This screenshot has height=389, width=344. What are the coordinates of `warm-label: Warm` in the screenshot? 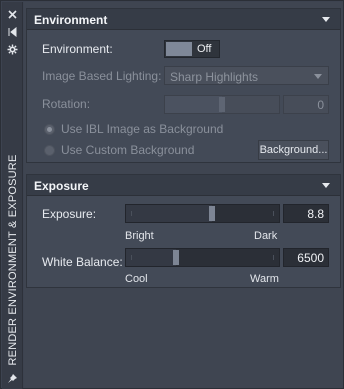 It's located at (264, 279).